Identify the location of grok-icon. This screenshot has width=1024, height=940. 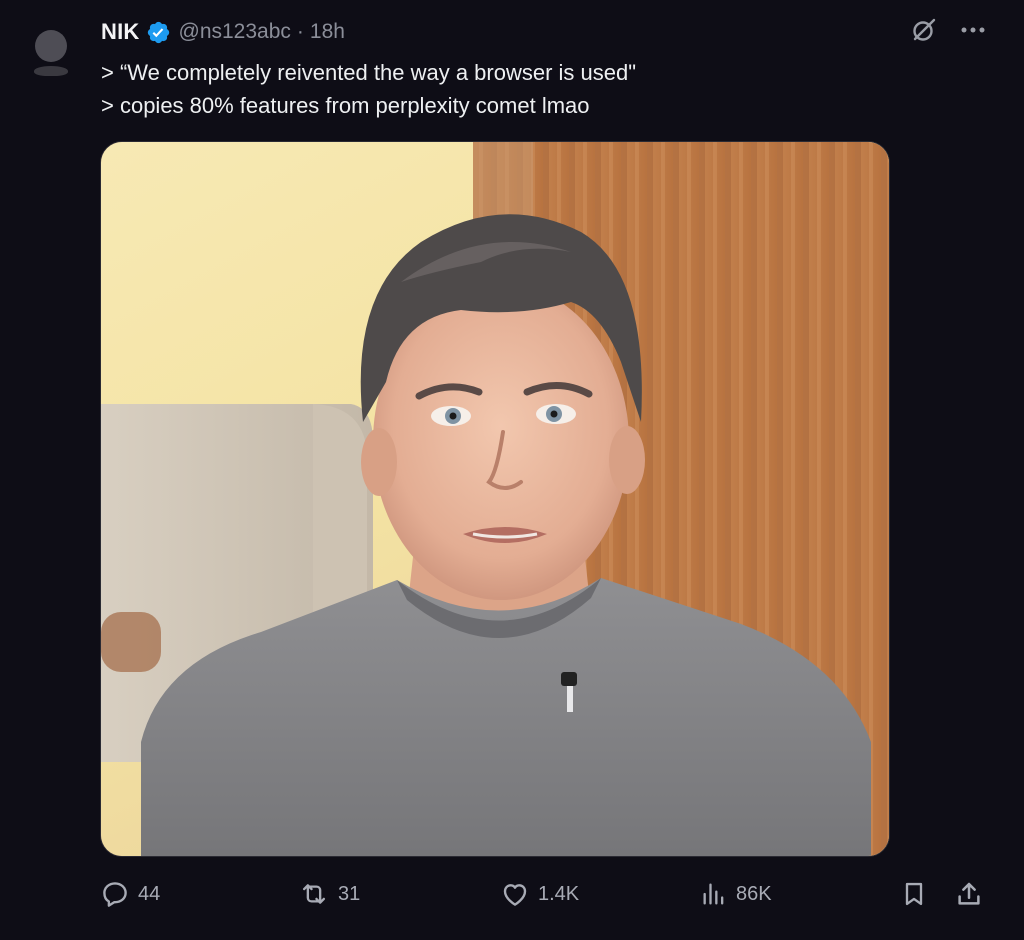
(924, 30).